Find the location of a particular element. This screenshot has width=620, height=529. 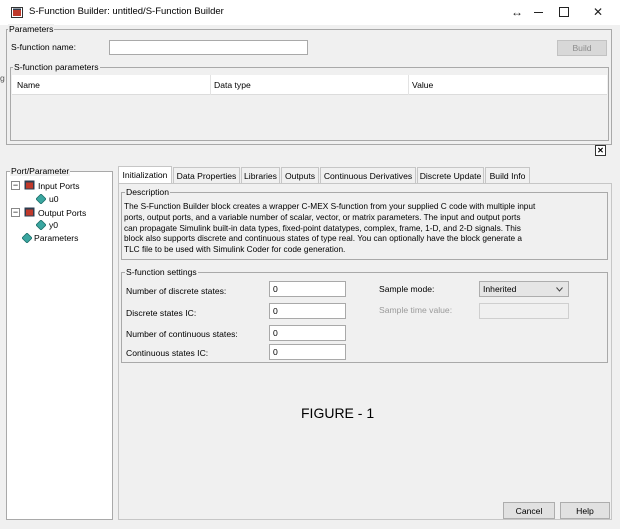

parameters-legend: Parameters is located at coordinates (31, 29).